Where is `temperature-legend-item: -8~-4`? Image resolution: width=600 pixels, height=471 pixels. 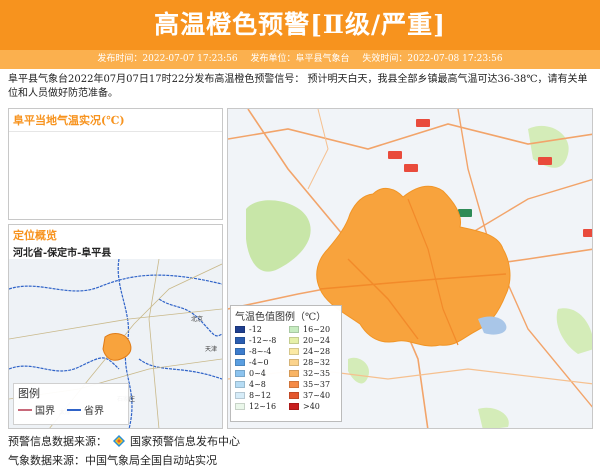
temperature-legend-item: -8~-4 is located at coordinates (262, 351).